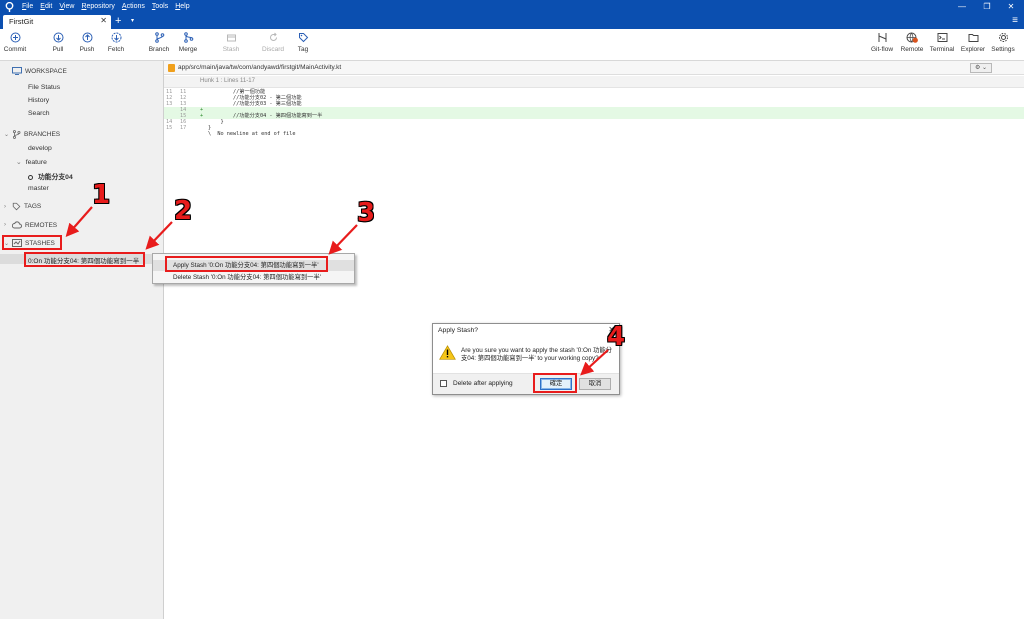 The image size is (1024, 619). What do you see at coordinates (116, 37) in the screenshot?
I see `fetch-icon` at bounding box center [116, 37].